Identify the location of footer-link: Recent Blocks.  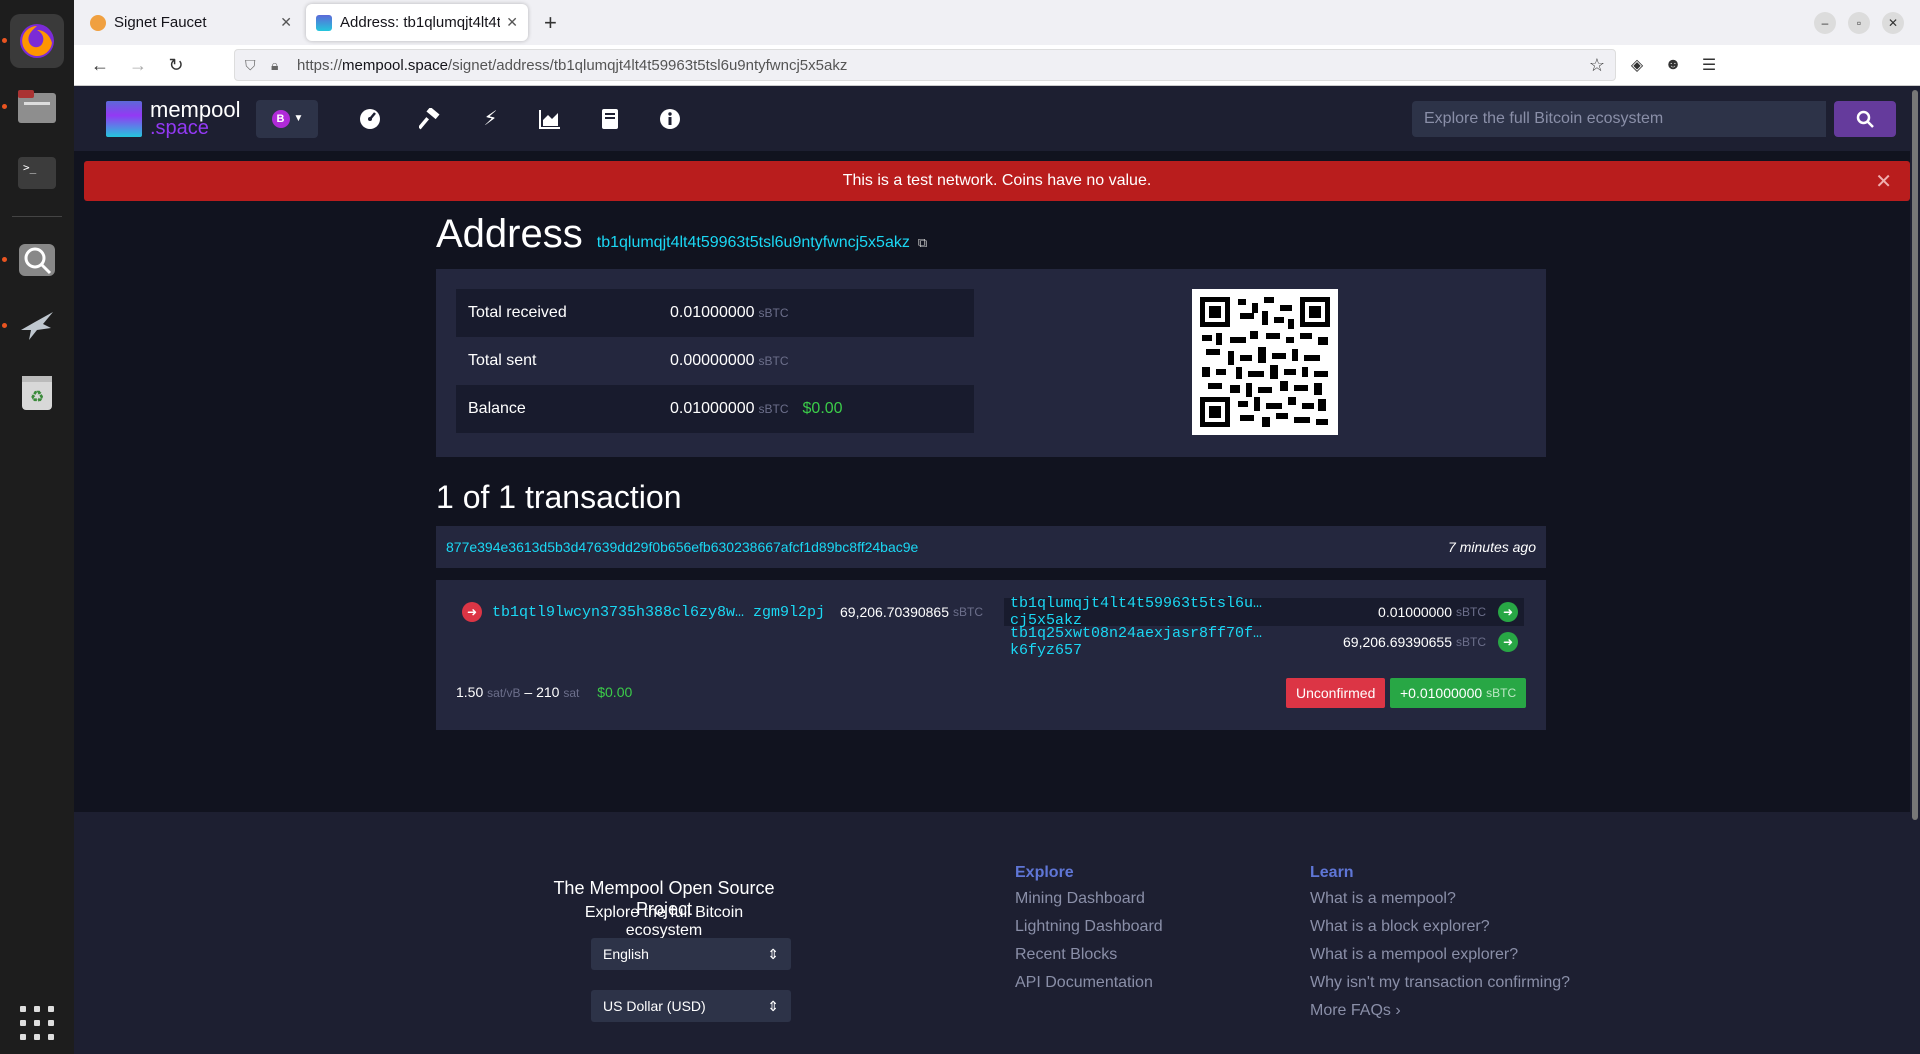
(1089, 956).